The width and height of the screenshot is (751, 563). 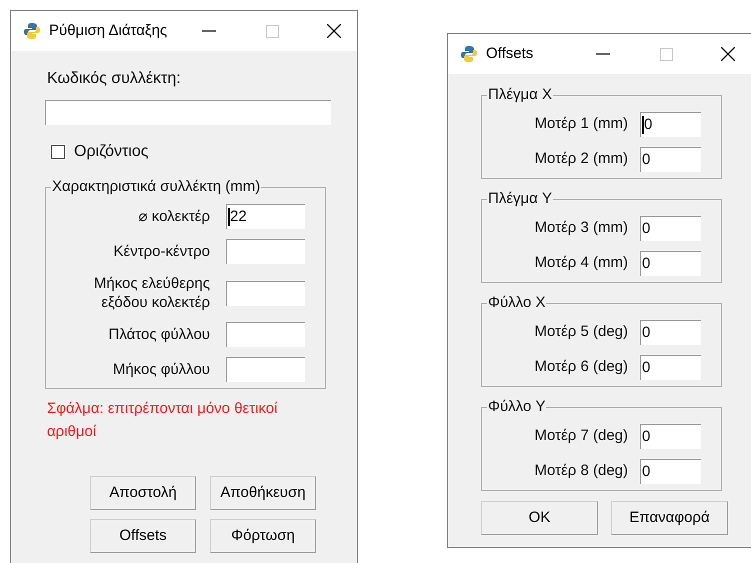 What do you see at coordinates (669, 518) in the screenshot?
I see `dialog-button: Επαναφορά` at bounding box center [669, 518].